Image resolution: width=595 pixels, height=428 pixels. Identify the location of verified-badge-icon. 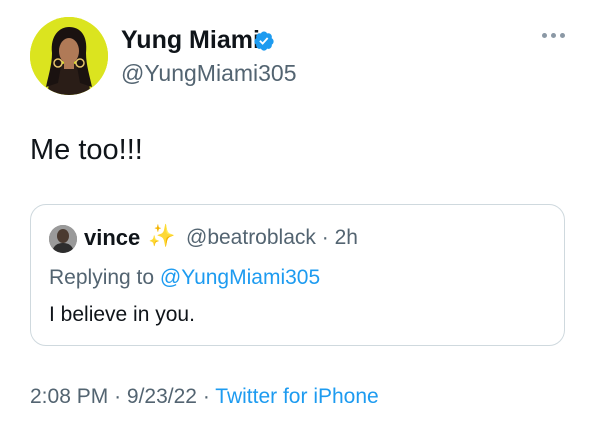
(264, 41).